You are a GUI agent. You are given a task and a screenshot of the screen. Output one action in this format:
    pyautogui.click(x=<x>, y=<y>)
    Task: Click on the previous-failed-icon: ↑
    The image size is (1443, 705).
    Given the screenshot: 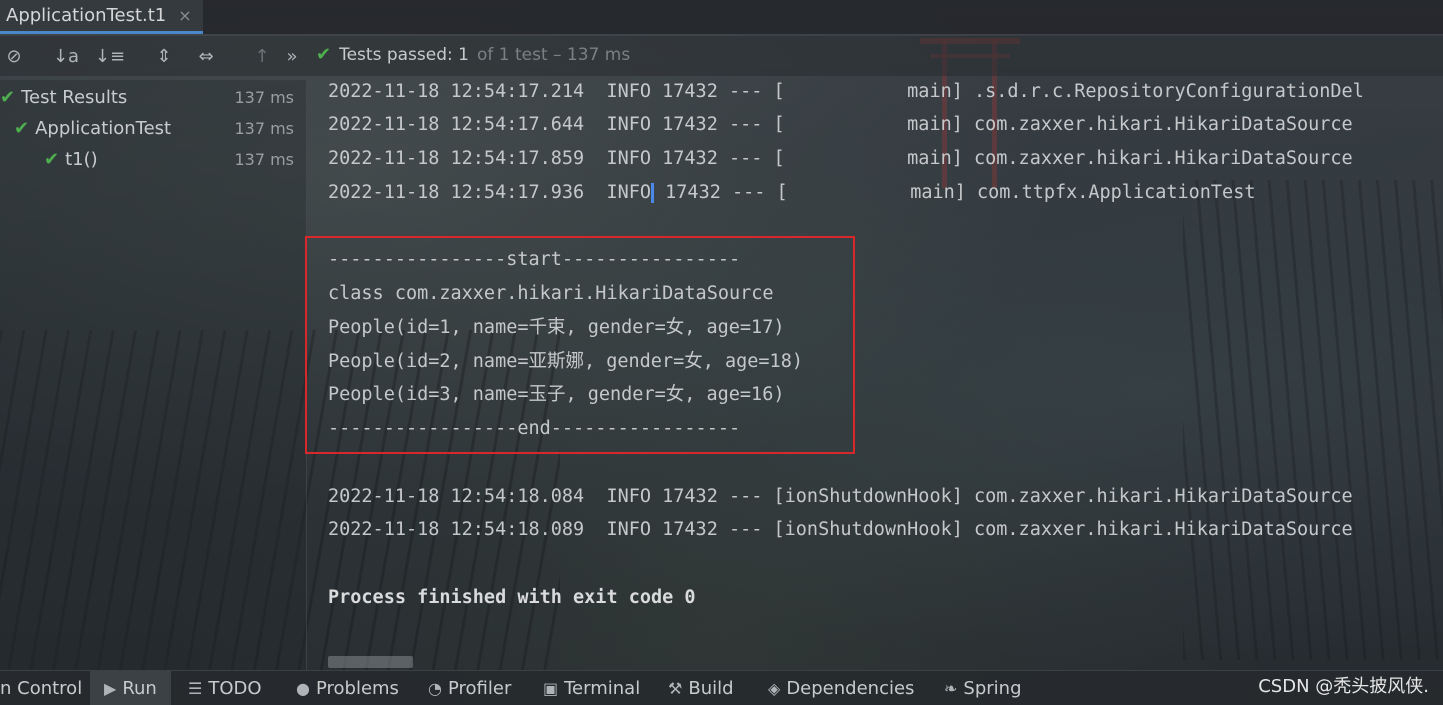 What is the action you would take?
    pyautogui.click(x=262, y=56)
    